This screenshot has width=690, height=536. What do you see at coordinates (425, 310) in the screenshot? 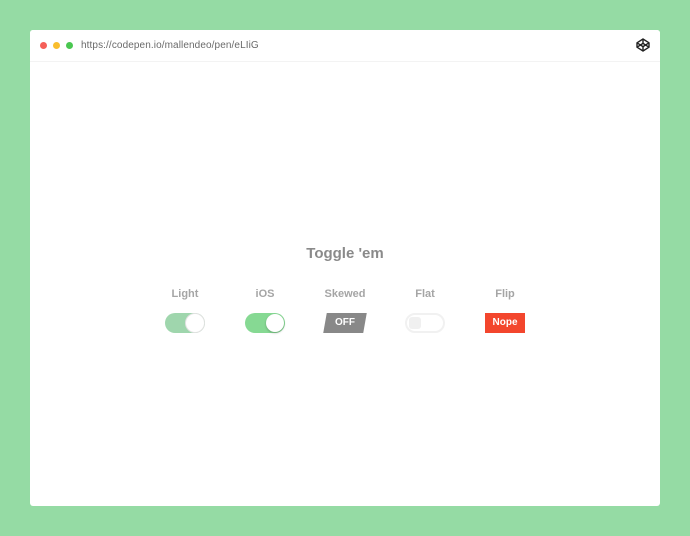
I see `toggle-flat-column: Flat` at bounding box center [425, 310].